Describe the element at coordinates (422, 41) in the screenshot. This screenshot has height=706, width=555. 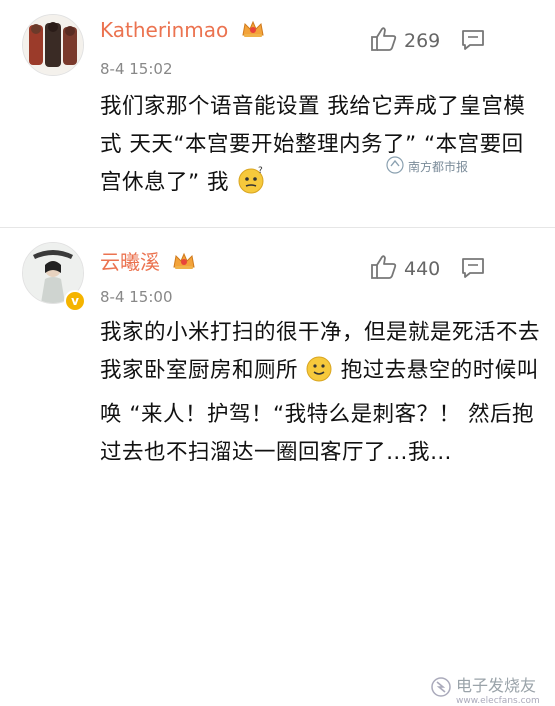
I see `like-count: 269` at that location.